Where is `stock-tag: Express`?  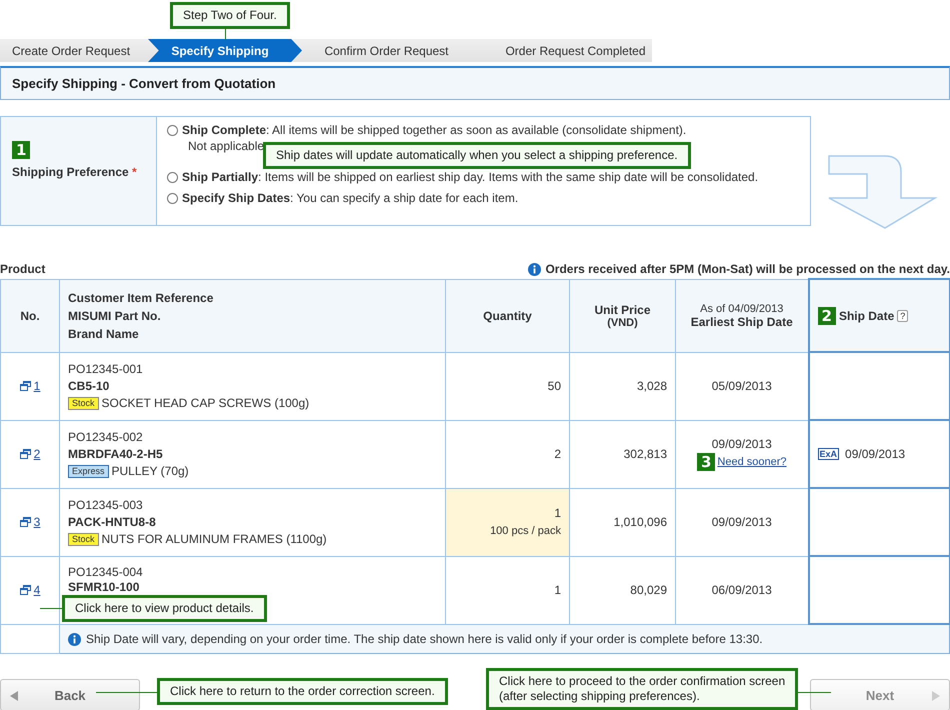 stock-tag: Express is located at coordinates (88, 471).